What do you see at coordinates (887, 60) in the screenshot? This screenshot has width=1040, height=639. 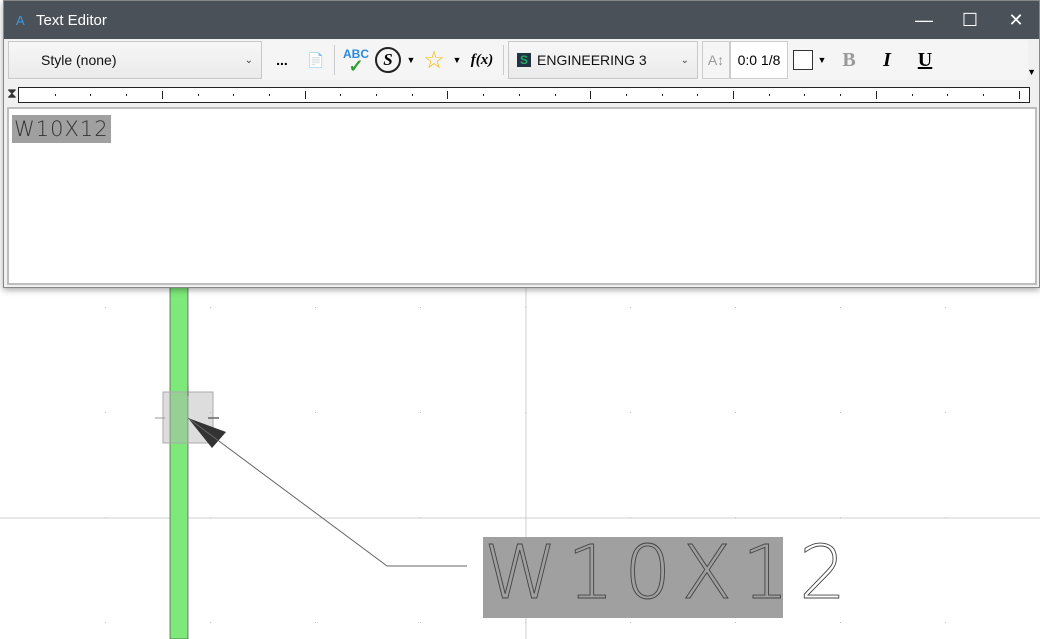 I see `italic-button: I` at bounding box center [887, 60].